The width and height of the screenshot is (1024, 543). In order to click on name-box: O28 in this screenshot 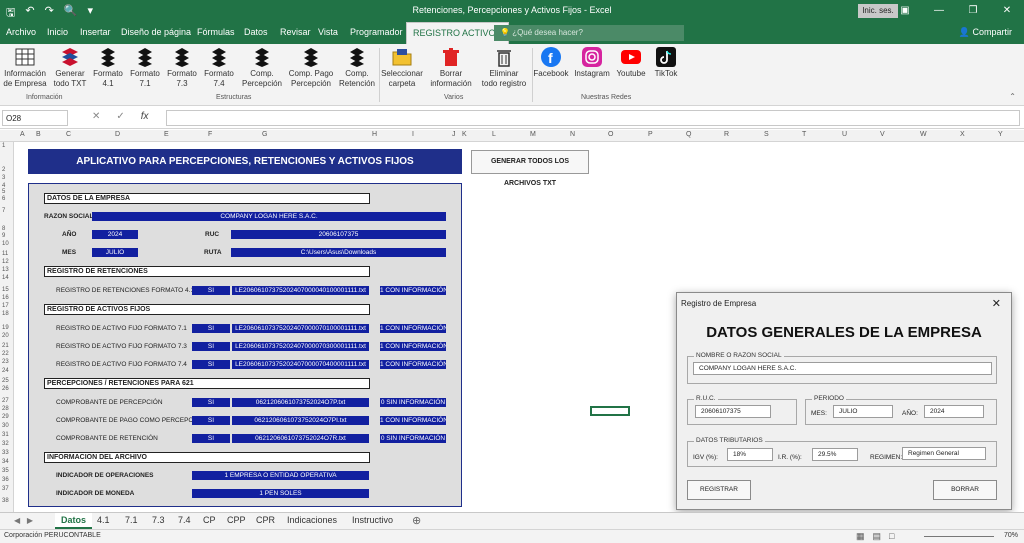, I will do `click(35, 118)`.